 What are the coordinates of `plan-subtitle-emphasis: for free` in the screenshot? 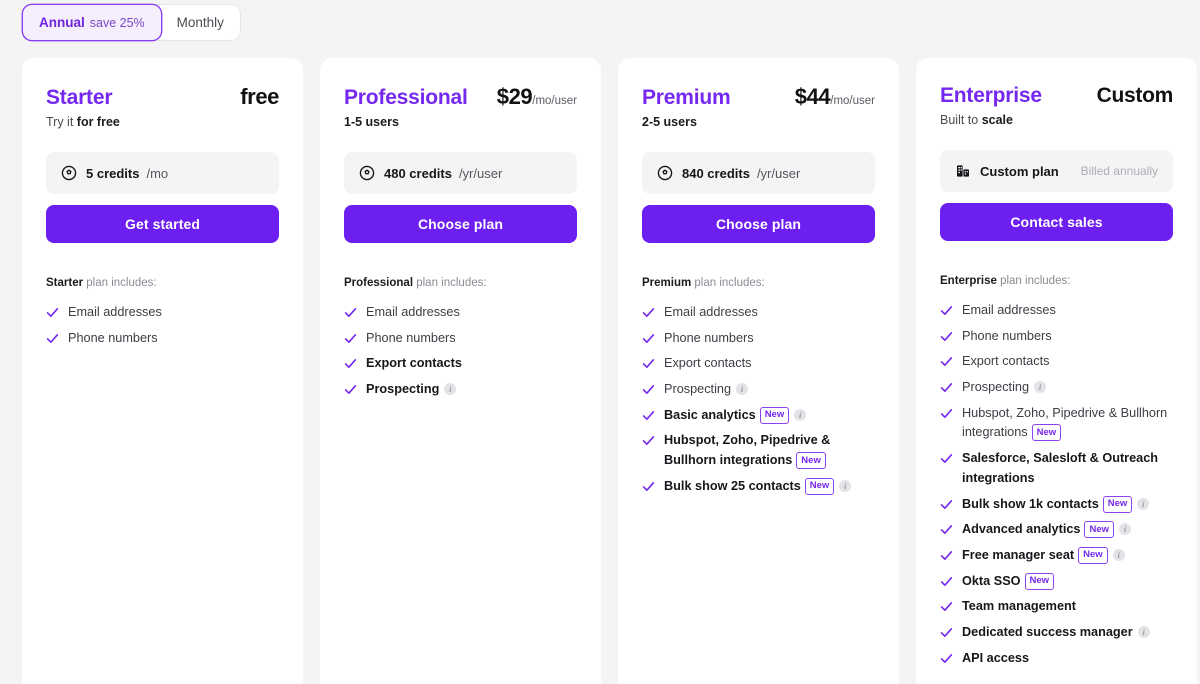 It's located at (98, 122).